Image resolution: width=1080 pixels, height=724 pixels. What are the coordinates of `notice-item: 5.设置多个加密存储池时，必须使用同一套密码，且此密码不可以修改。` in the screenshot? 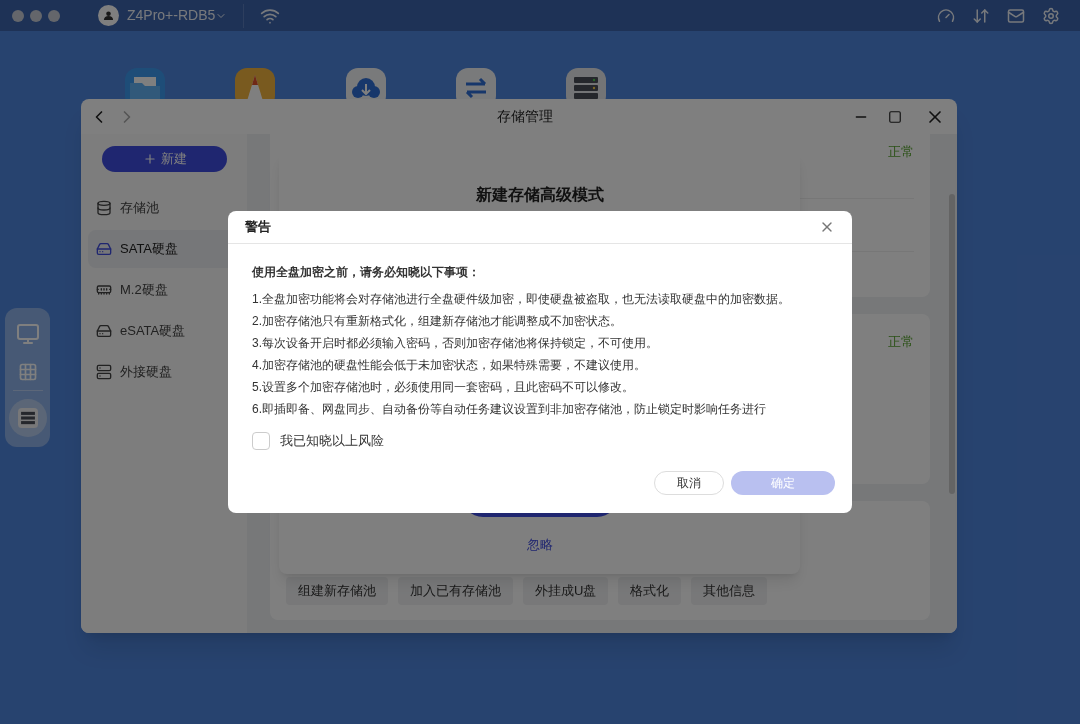 It's located at (443, 387).